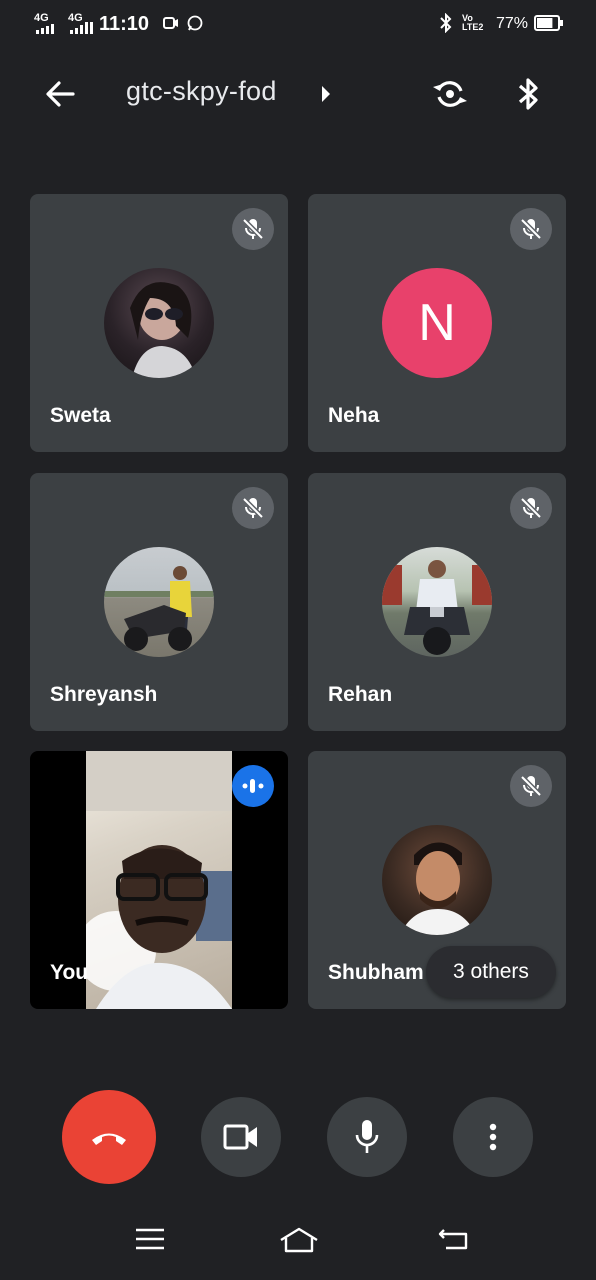 The height and width of the screenshot is (1280, 596). What do you see at coordinates (512, 23) in the screenshot?
I see `battery-percent: 77%` at bounding box center [512, 23].